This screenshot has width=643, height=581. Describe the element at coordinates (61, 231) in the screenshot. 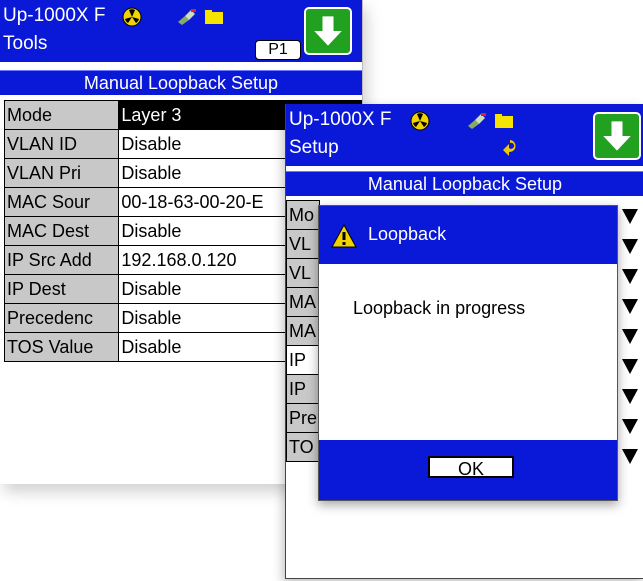

I see `row-label: MAC Dest` at that location.